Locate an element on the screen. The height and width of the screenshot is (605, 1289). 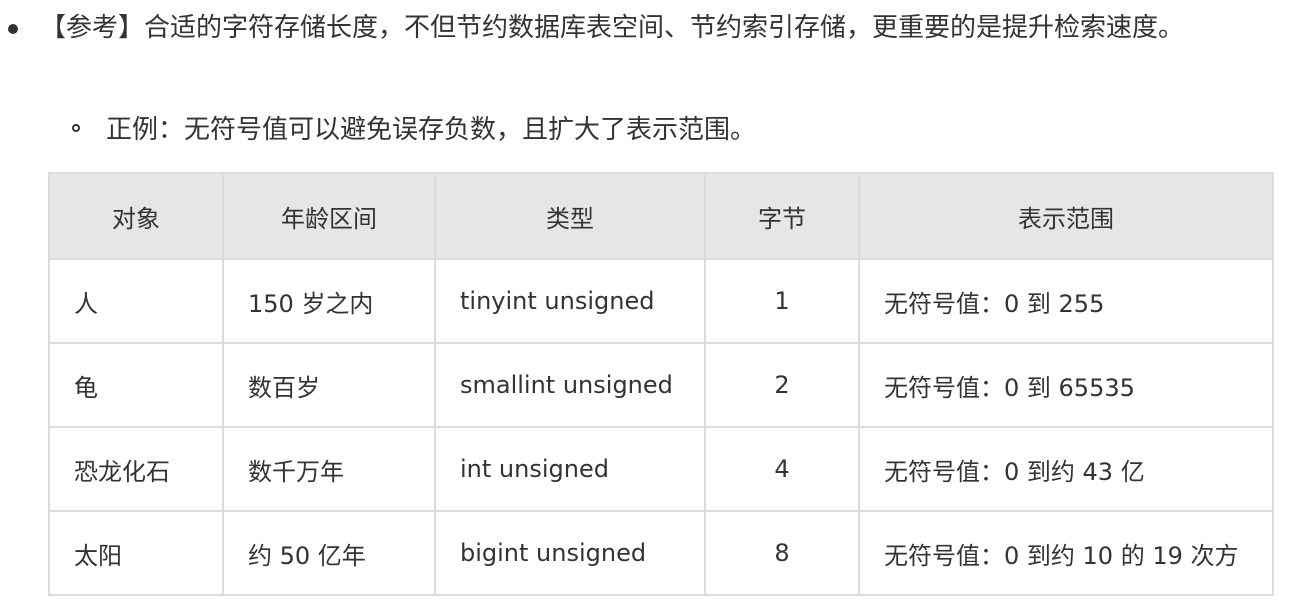
table-header-row: 对象 年龄区间 类型 字节 表示范围 is located at coordinates (661, 216).